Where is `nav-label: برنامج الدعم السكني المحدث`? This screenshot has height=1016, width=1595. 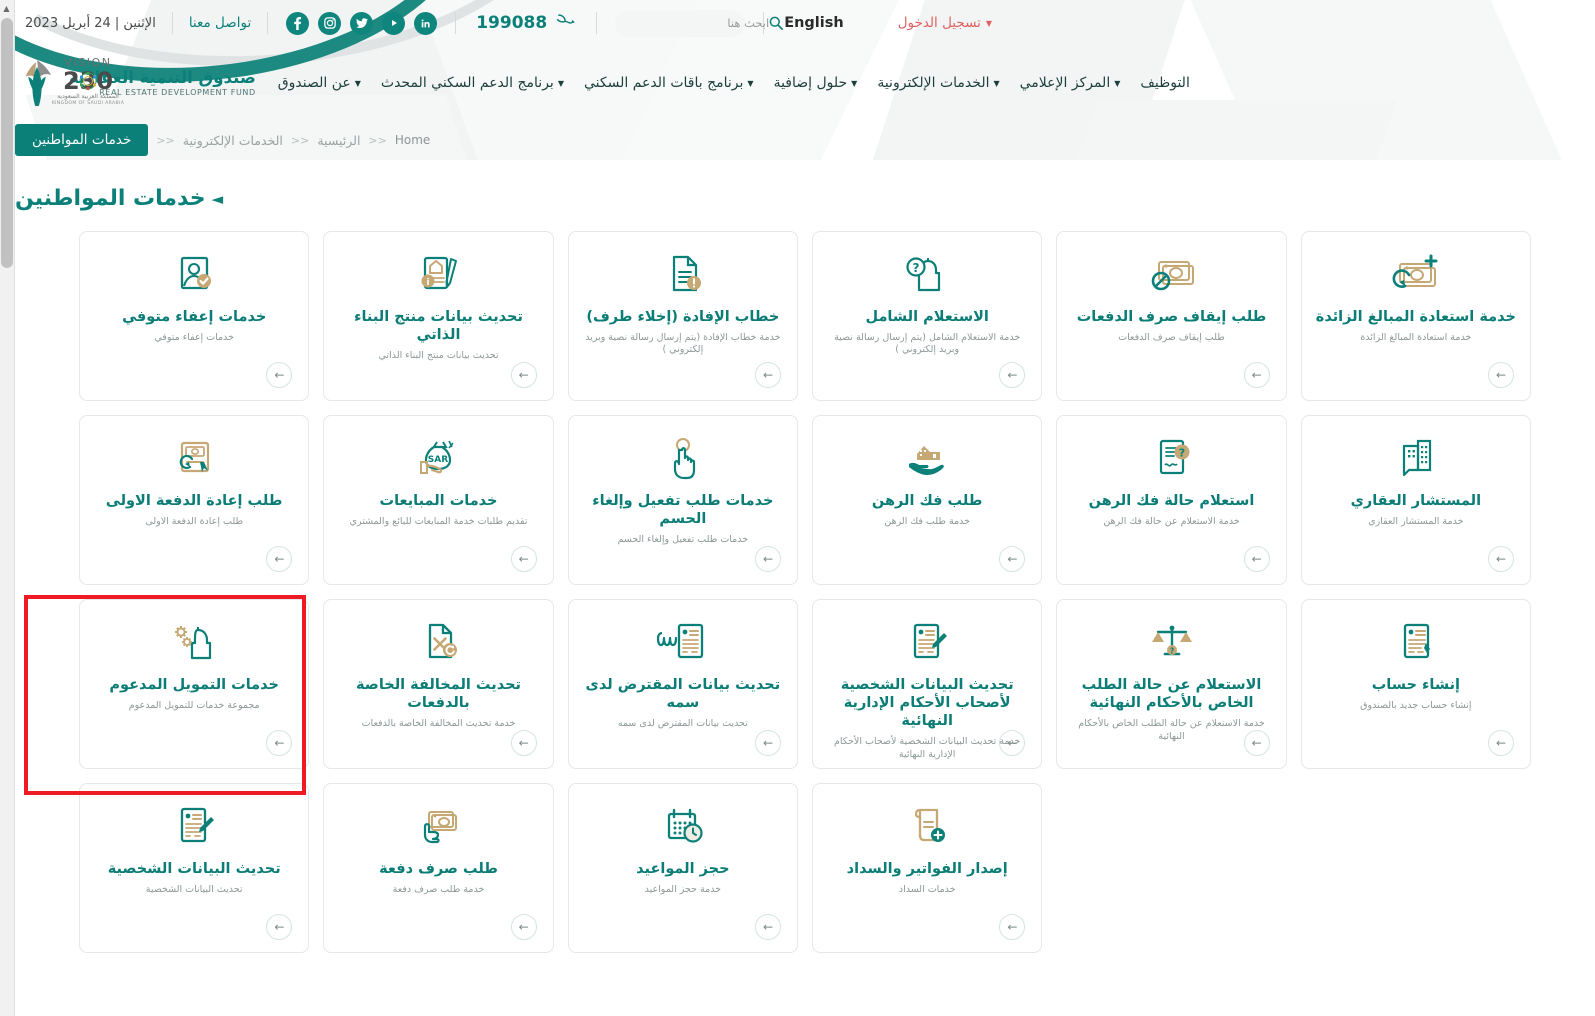
nav-label: برنامج الدعم السكني المحدث is located at coordinates (467, 83).